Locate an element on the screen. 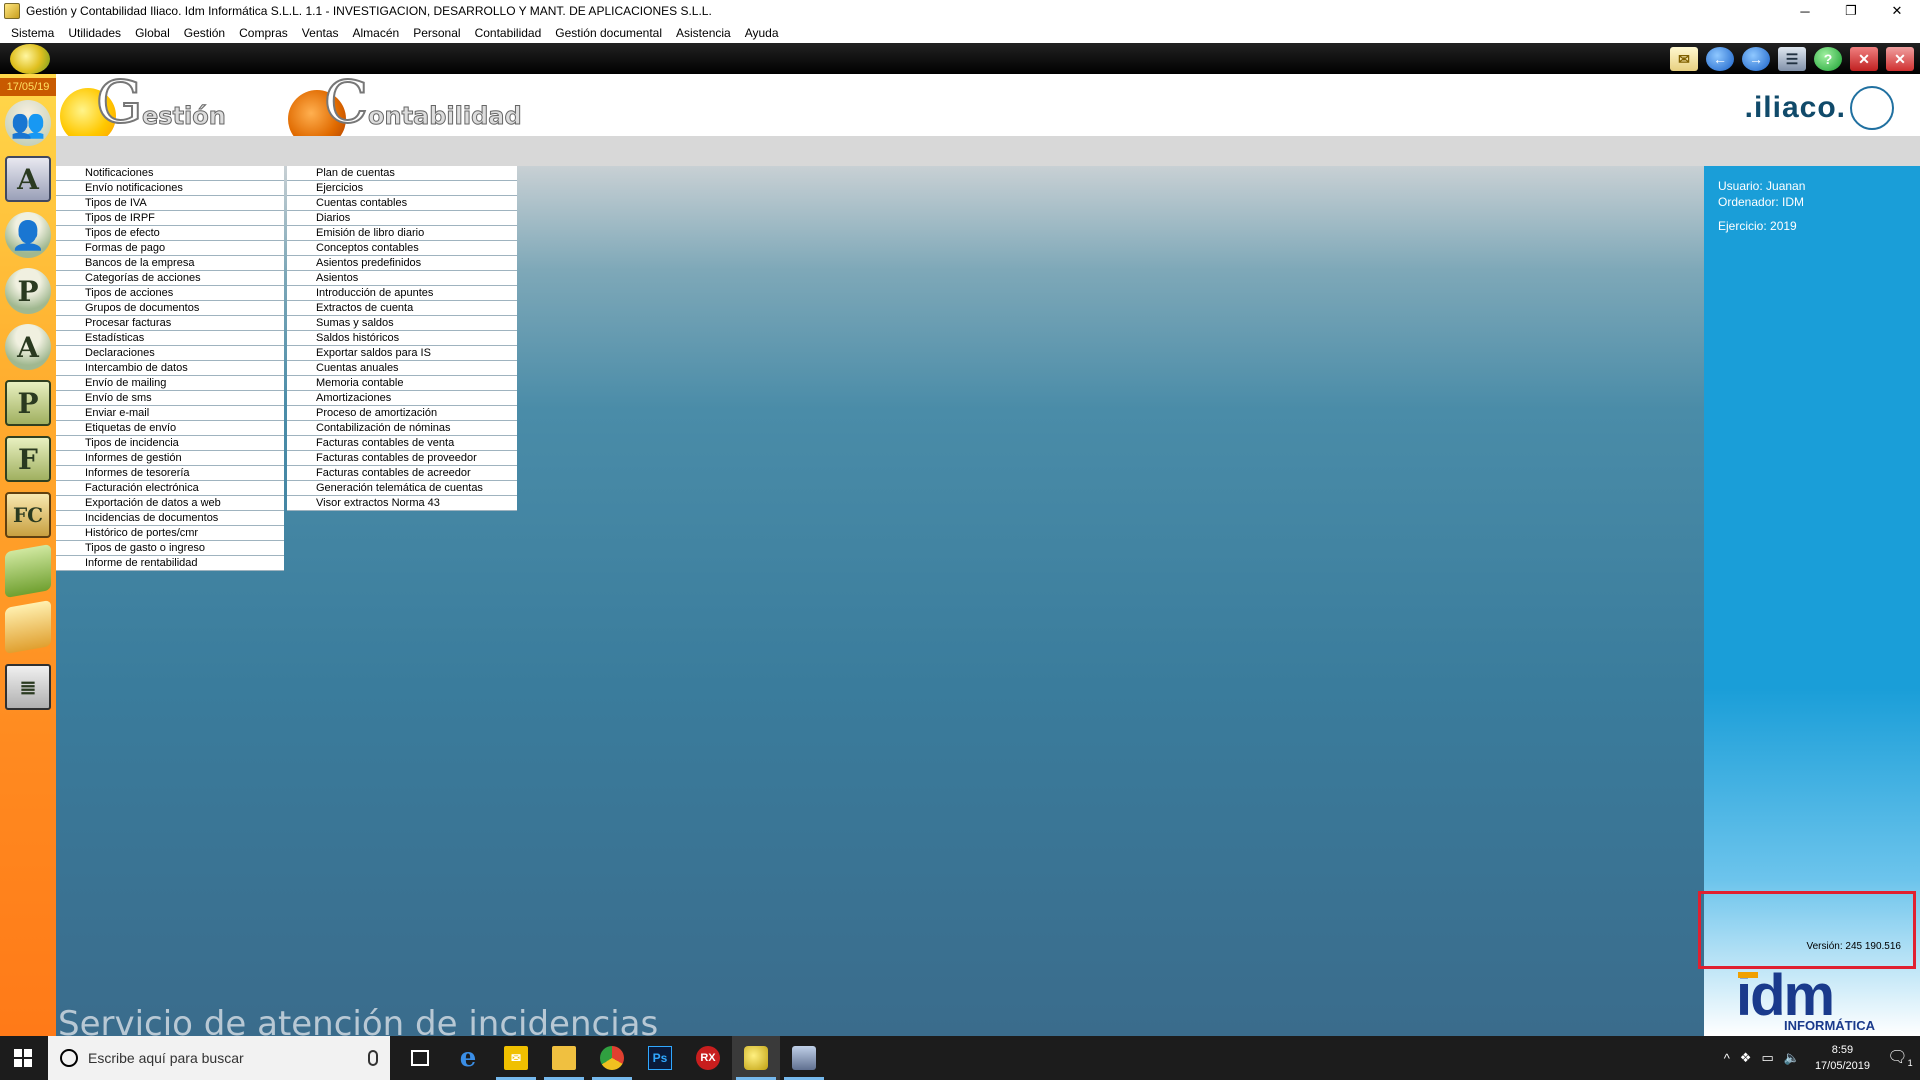 This screenshot has width=1920, height=1080. restore-button: ❐ is located at coordinates (1851, 11).